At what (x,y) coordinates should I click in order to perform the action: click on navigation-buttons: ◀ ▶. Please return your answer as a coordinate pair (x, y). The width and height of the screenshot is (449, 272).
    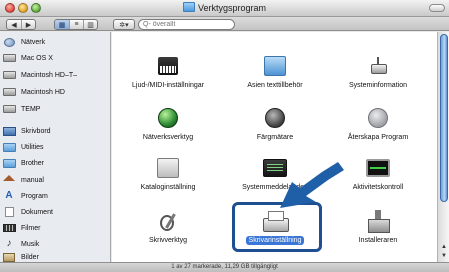
    Looking at the image, I should click on (21, 24).